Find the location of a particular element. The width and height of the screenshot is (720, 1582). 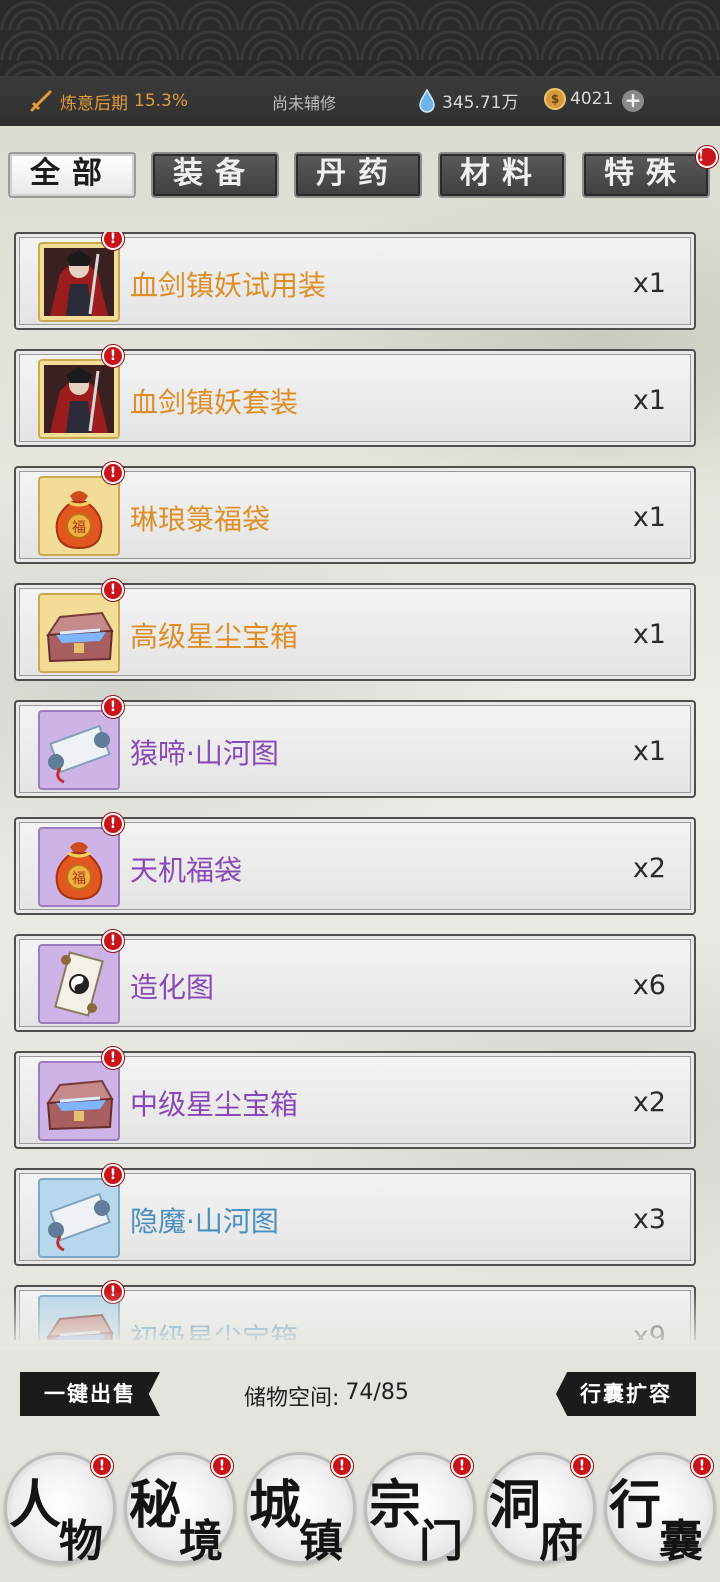

tab-label: 材料 is located at coordinates (502, 173).